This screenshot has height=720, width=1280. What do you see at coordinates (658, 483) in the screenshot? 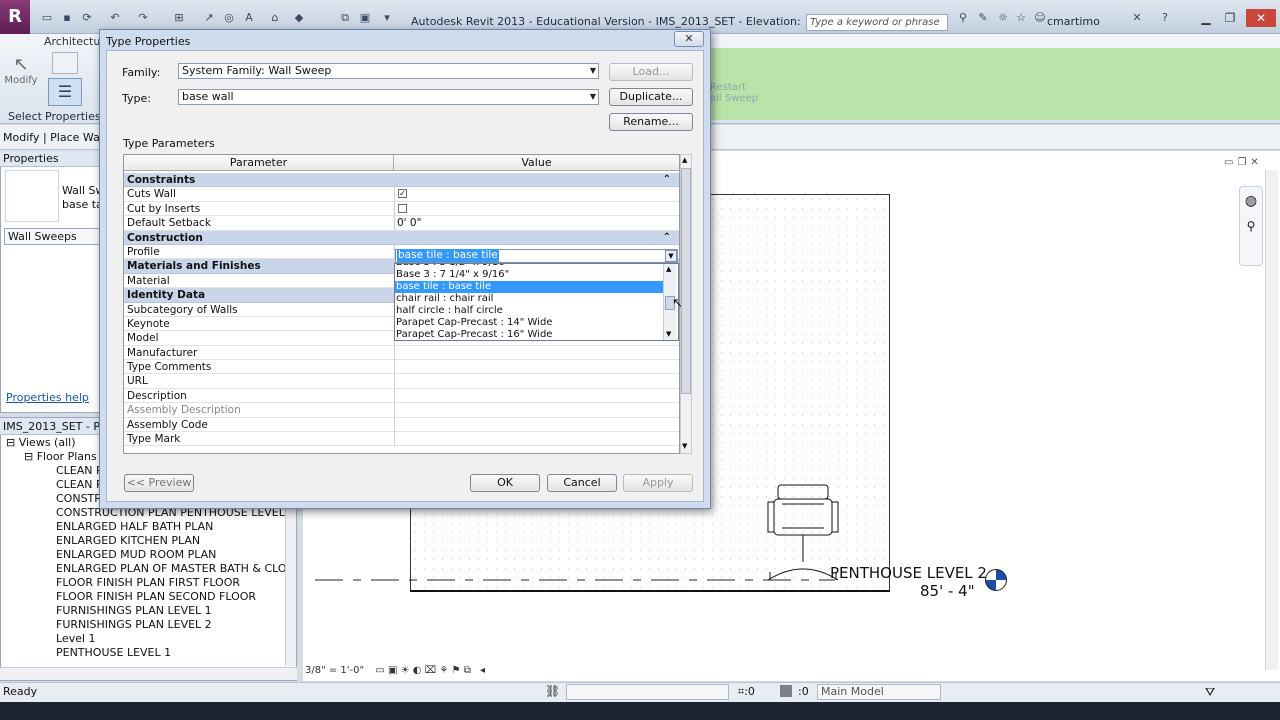
I see `apply-button: Apply` at bounding box center [658, 483].